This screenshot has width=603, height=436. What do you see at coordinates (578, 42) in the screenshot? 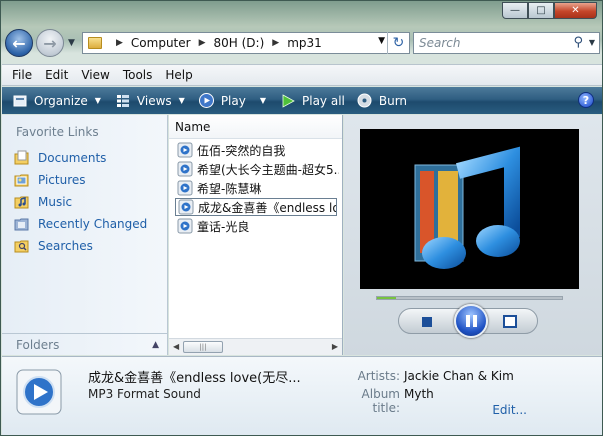
I see `search-icon: ⚲` at bounding box center [578, 42].